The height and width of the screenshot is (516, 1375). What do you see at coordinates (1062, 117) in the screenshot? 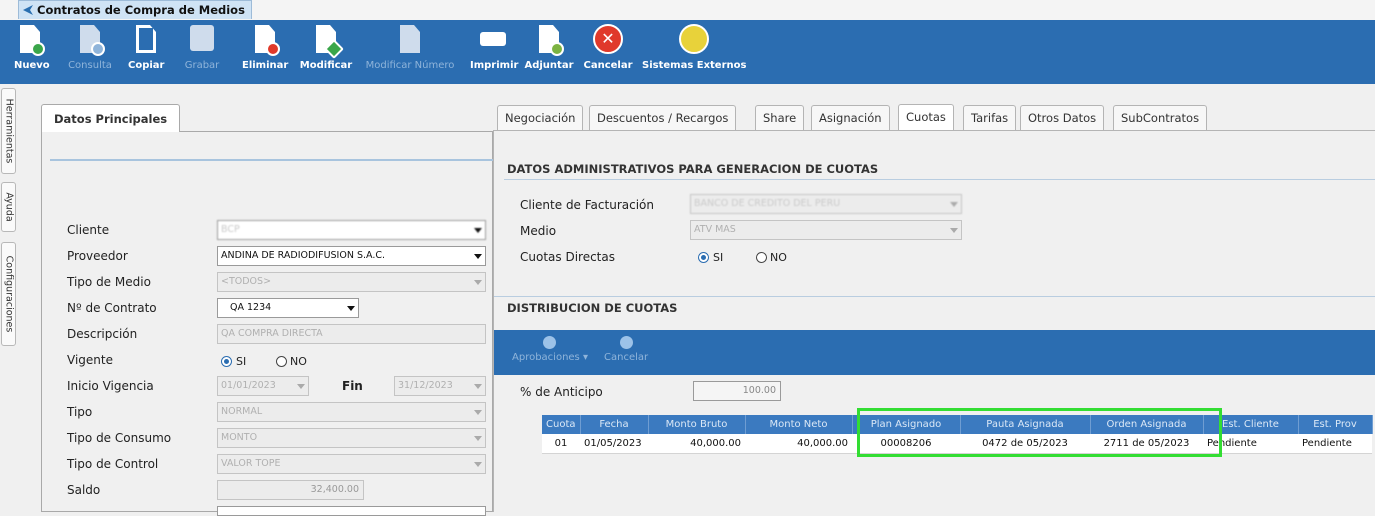
I see `tab-other-data: Otros Datos` at bounding box center [1062, 117].